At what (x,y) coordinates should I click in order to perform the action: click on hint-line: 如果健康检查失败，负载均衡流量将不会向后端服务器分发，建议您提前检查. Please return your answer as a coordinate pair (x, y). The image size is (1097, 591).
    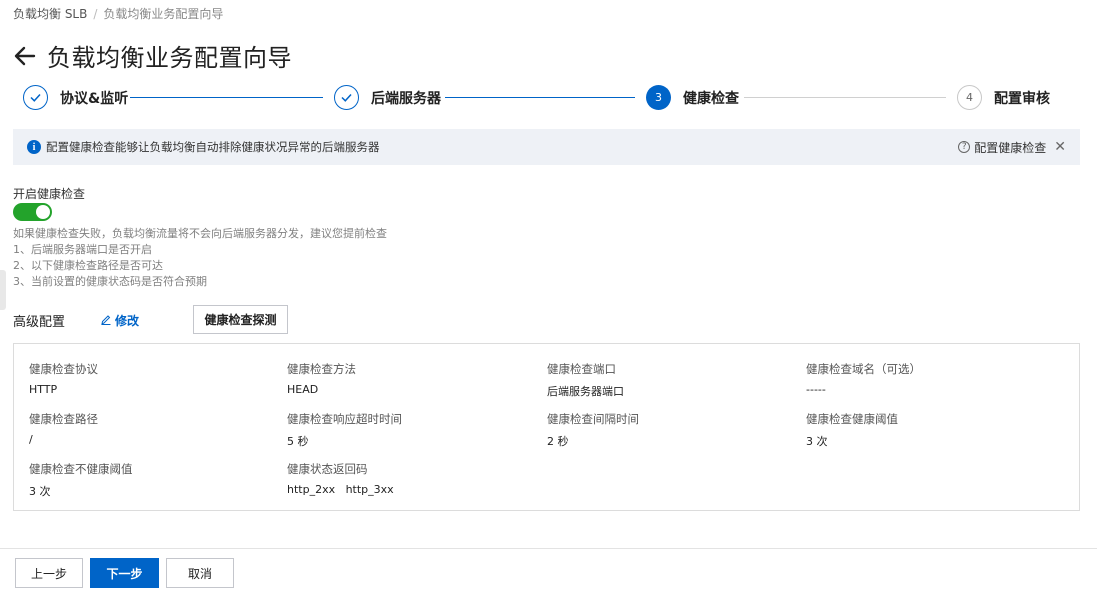
    Looking at the image, I should click on (200, 233).